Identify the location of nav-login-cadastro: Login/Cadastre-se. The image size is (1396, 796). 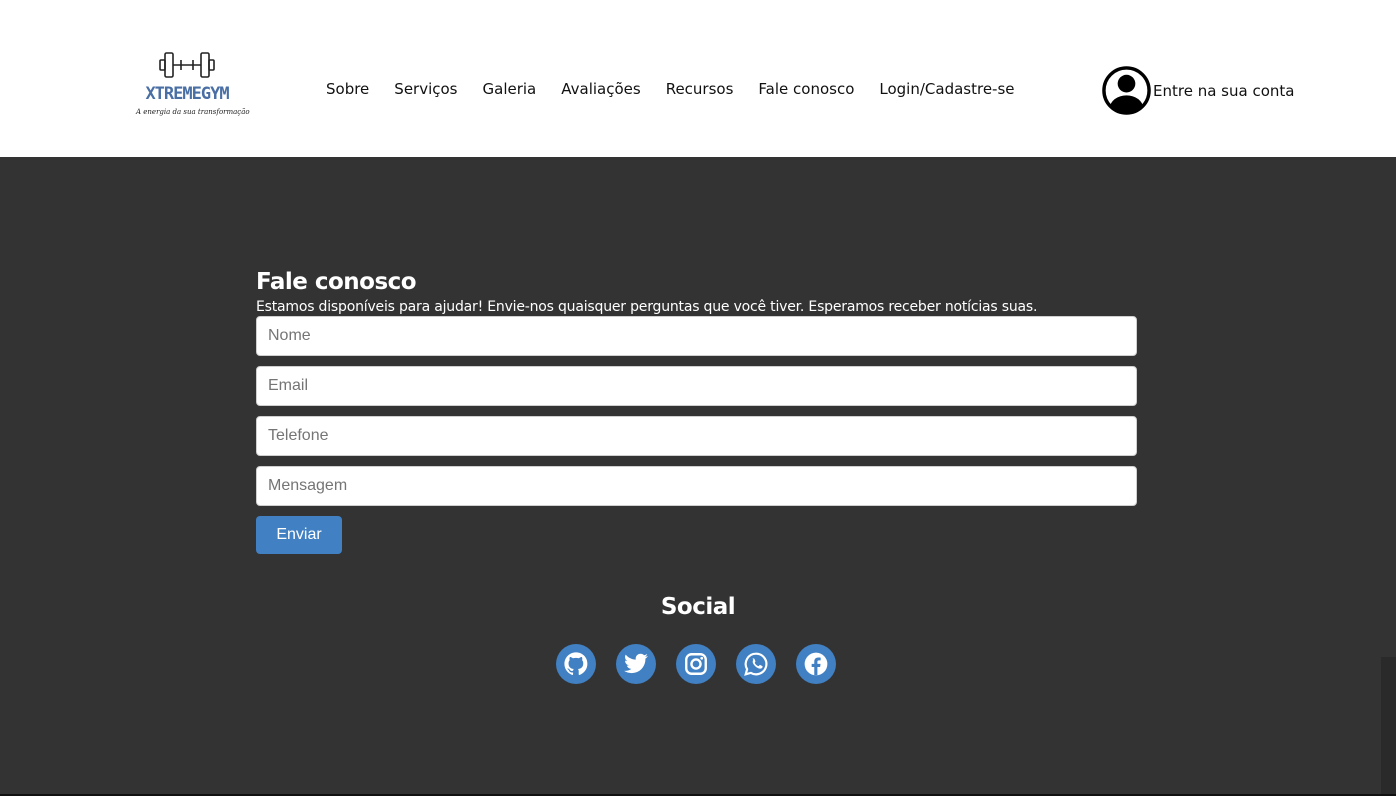
(946, 89).